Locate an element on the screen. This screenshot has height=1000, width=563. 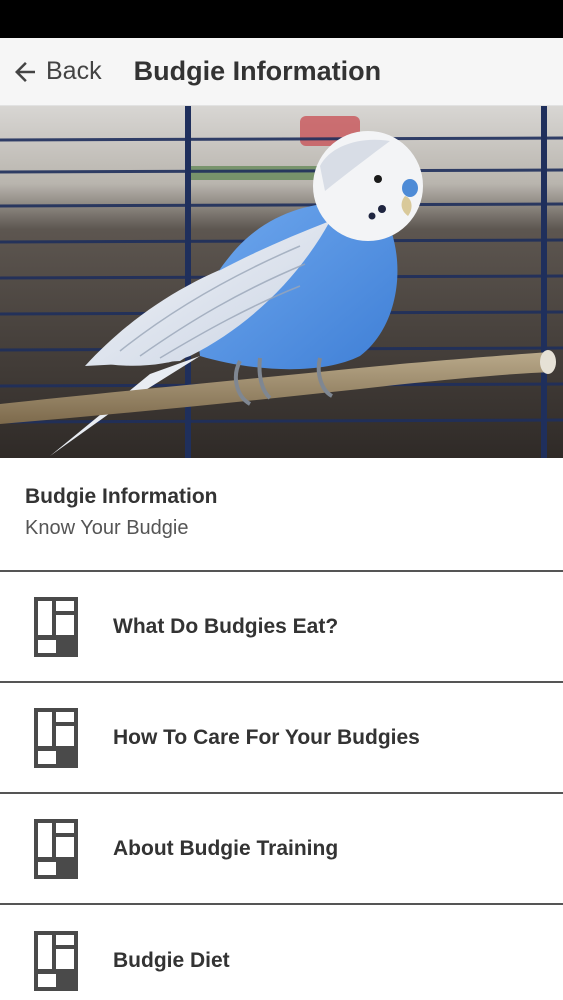
list-item-budgie-diet: Budgie Diet is located at coordinates (281, 952).